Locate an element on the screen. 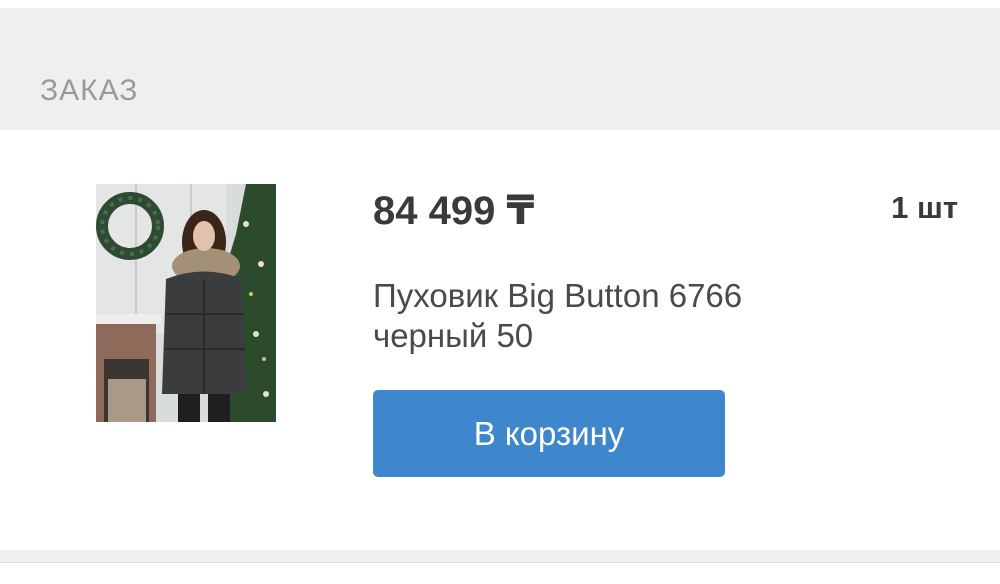 The width and height of the screenshot is (1000, 584). product-quantity: 1 шт is located at coordinates (924, 207).